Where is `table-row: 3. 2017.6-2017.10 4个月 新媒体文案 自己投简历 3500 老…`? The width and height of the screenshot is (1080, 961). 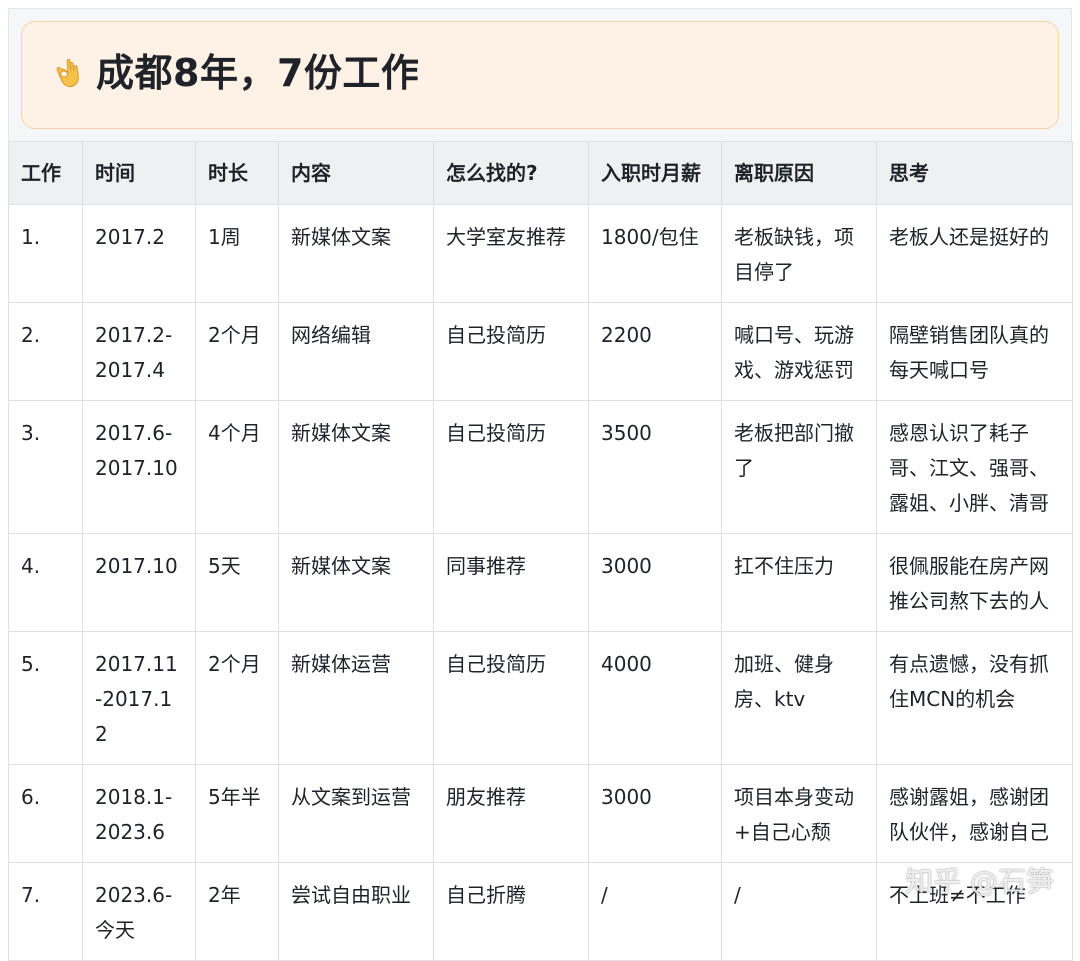
table-row: 3. 2017.6-2017.10 4个月 新媒体文案 自己投简历 3500 老… is located at coordinates (541, 467).